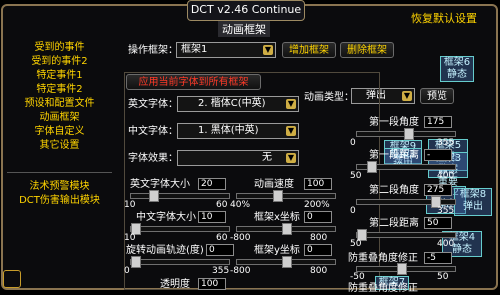  Describe the element at coordinates (166, 217) in the screenshot. I see `cn-size-label: 中文字体大小` at that location.